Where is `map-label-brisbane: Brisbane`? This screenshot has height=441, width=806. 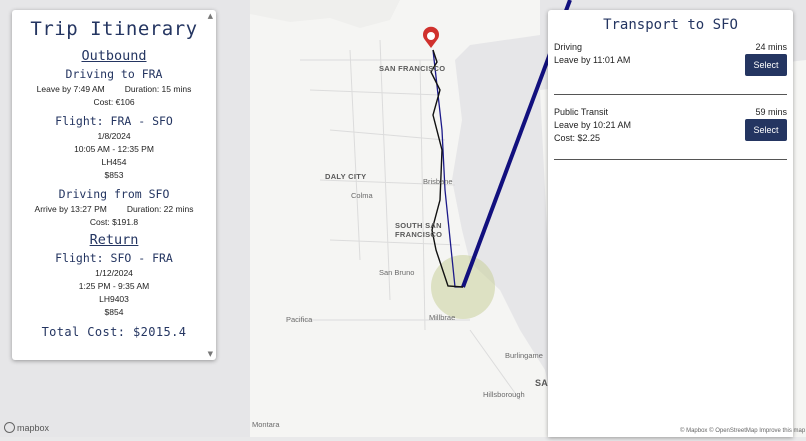 map-label-brisbane: Brisbane is located at coordinates (438, 181).